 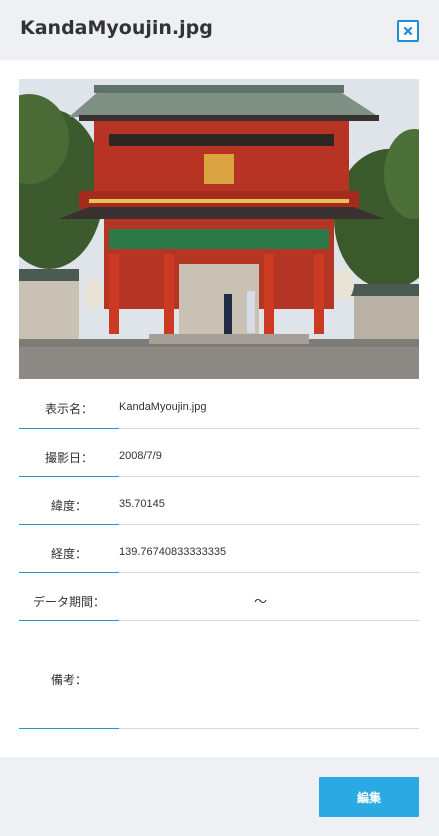 I want to click on field-row-display-name: 表示名： KandaMyoujin.jpg, so click(x=219, y=404).